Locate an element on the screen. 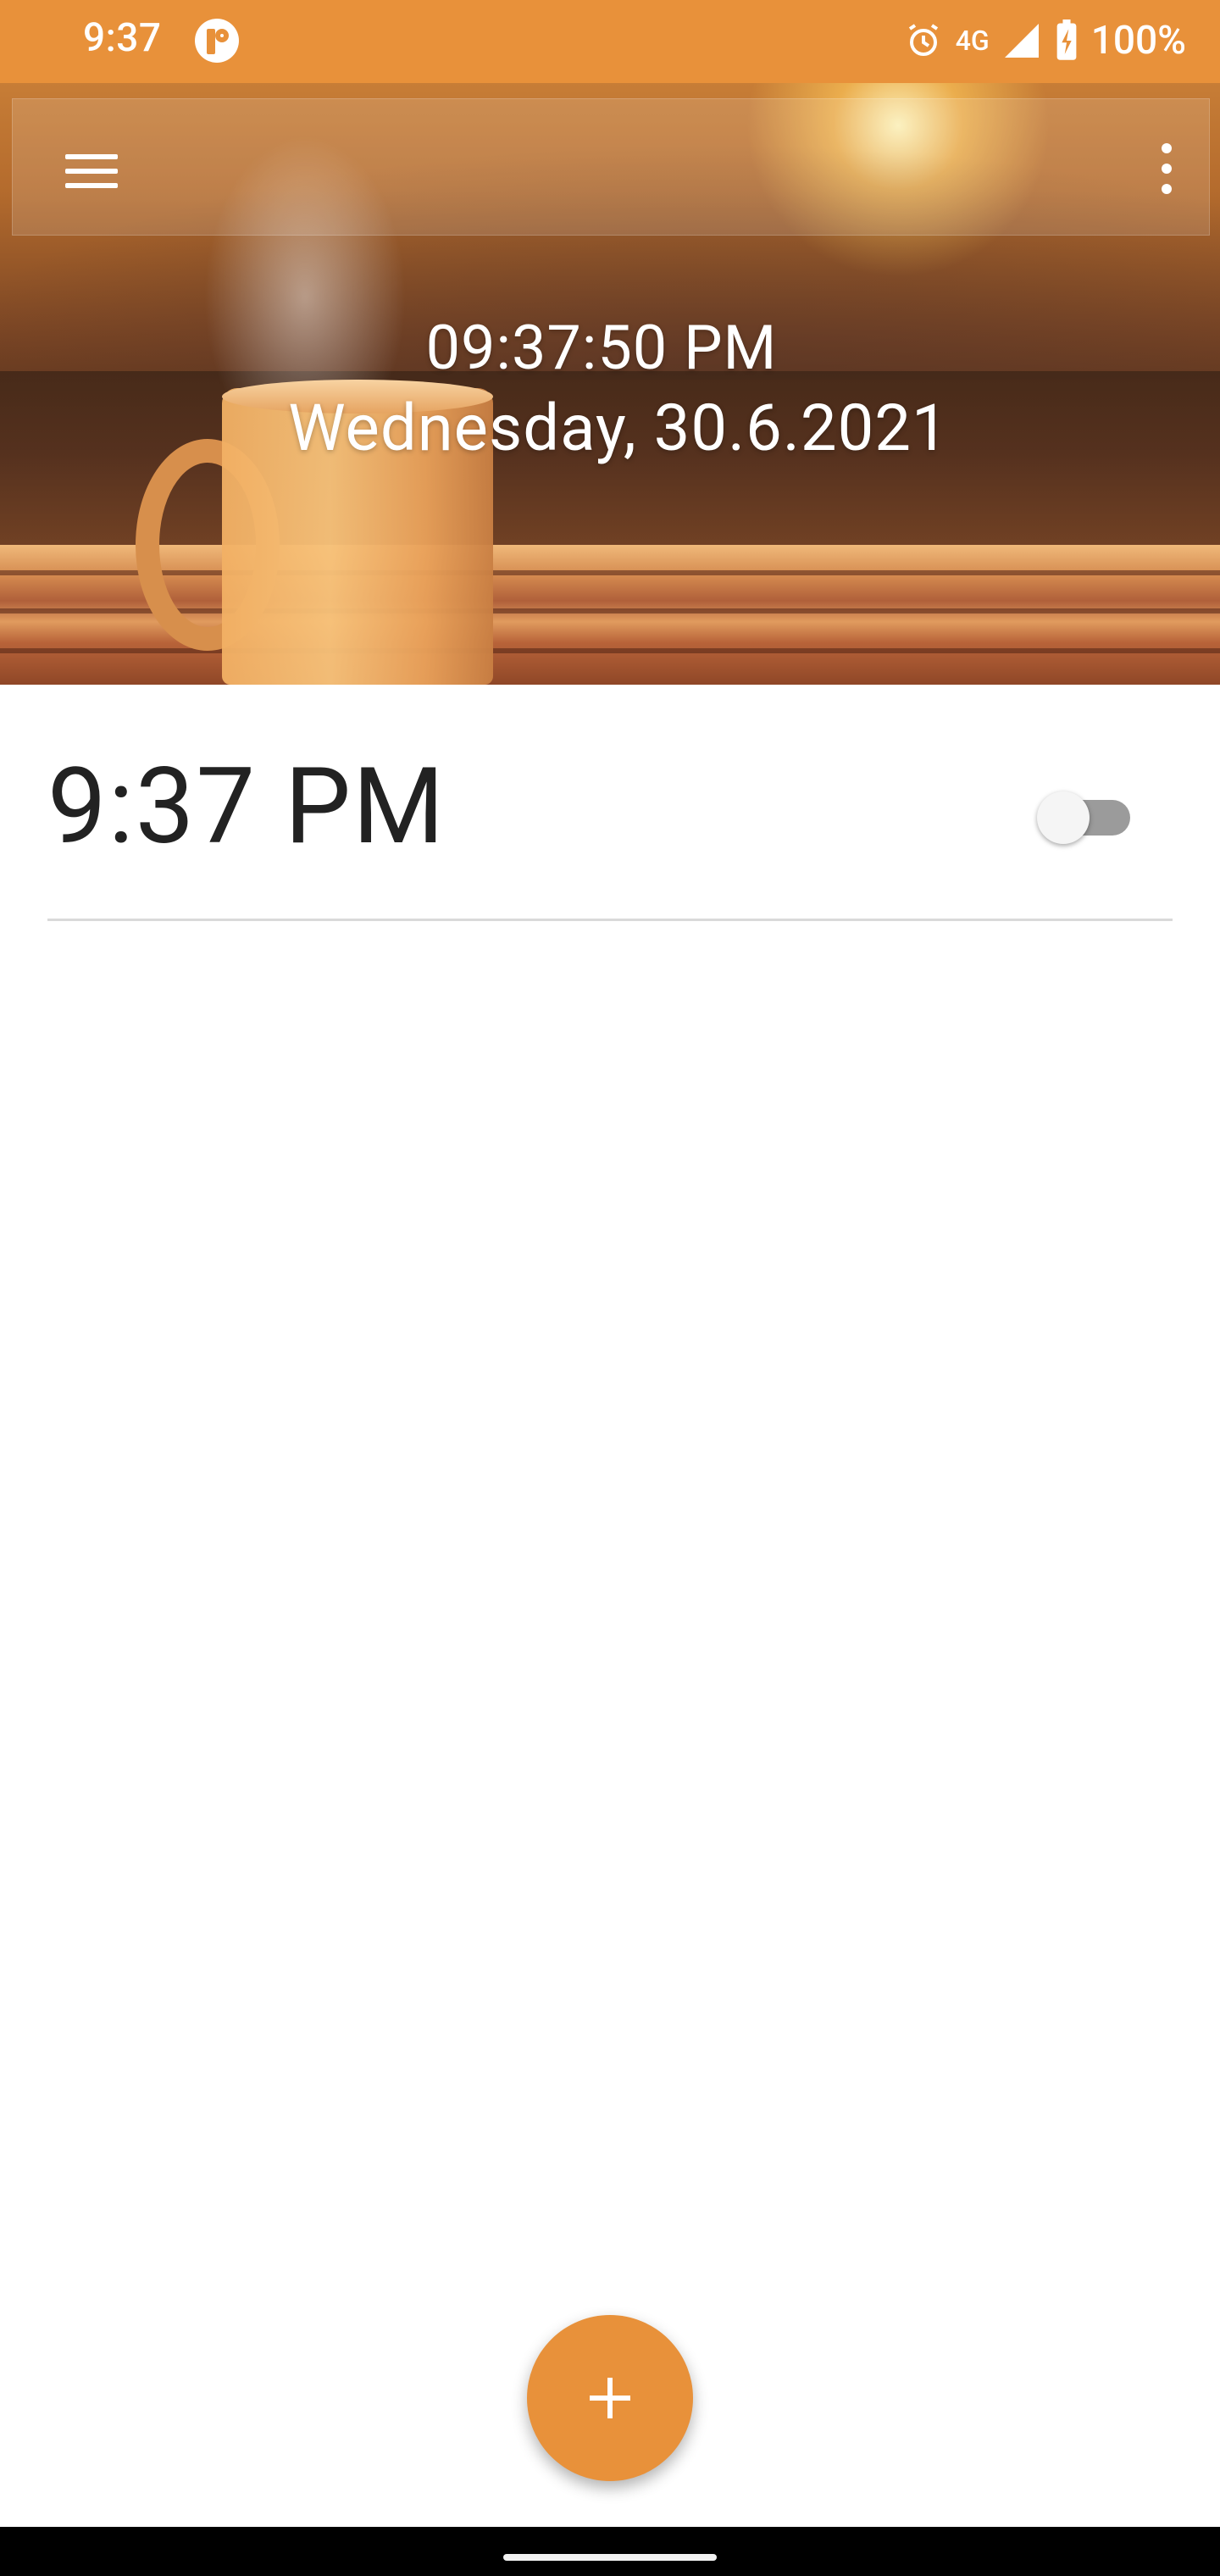 The image size is (1220, 2576). network-type: 4G is located at coordinates (972, 41).